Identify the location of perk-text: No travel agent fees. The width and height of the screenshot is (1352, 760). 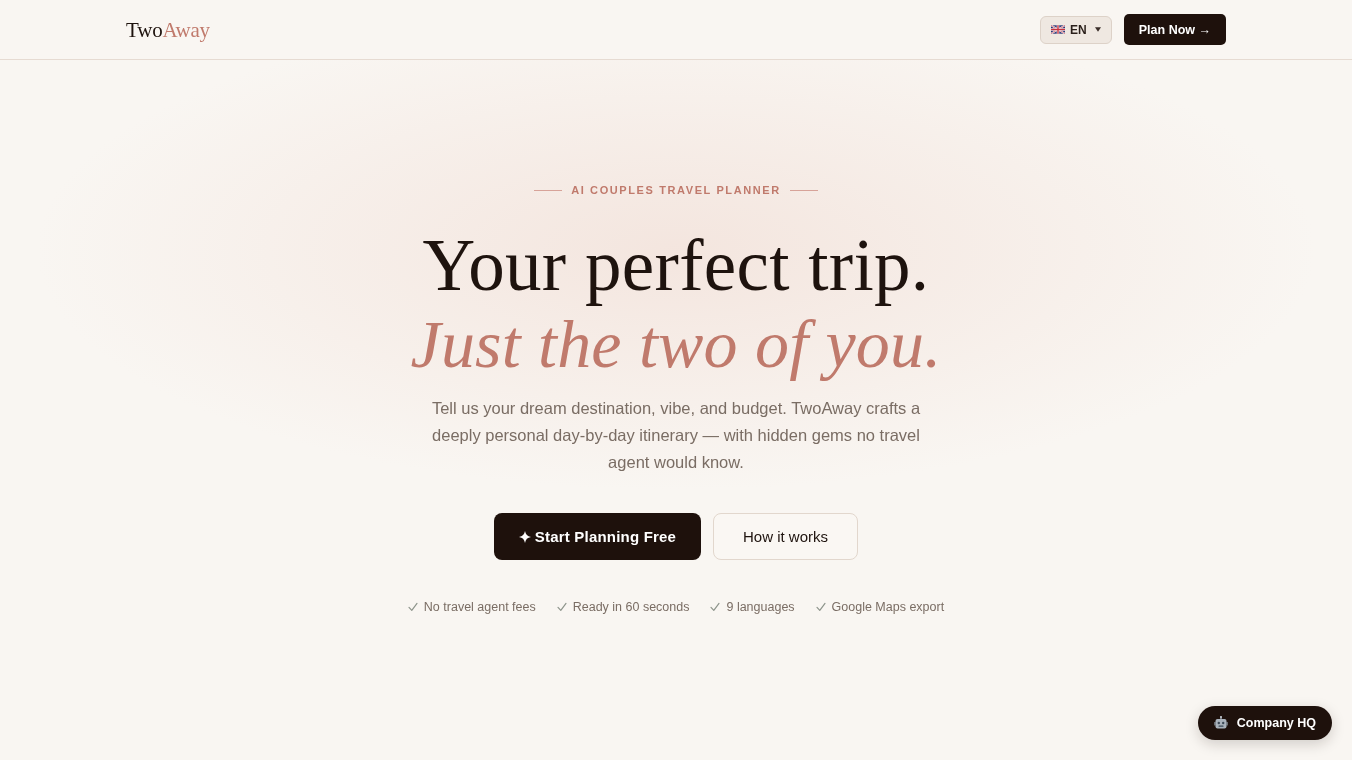
(479, 607).